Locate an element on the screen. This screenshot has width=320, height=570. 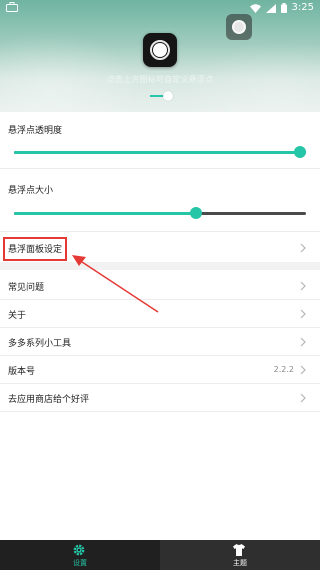
bottom-navigation: 设置 主题 is located at coordinates (160, 555).